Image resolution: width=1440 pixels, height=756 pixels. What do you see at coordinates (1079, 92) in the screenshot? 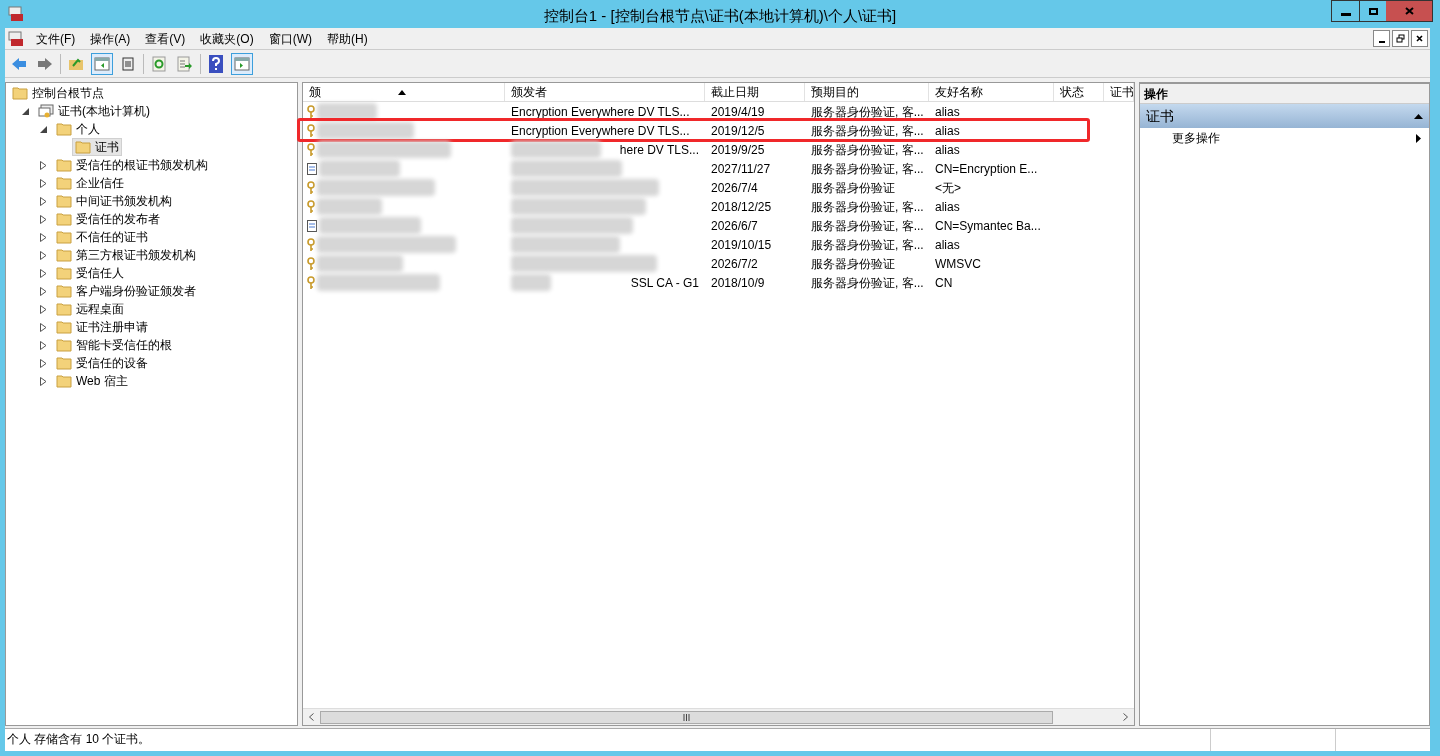
I see `column-header: 状态` at bounding box center [1079, 92].